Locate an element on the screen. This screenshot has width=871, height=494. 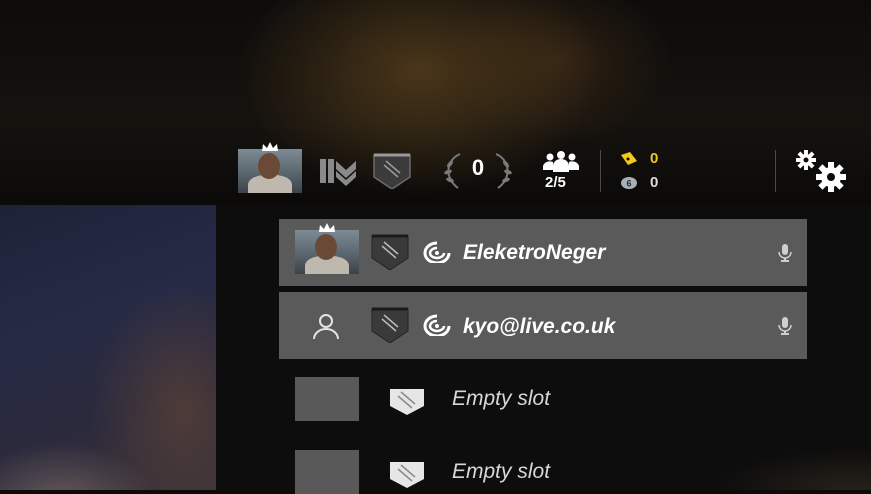
gear-icon is located at coordinates (821, 171).